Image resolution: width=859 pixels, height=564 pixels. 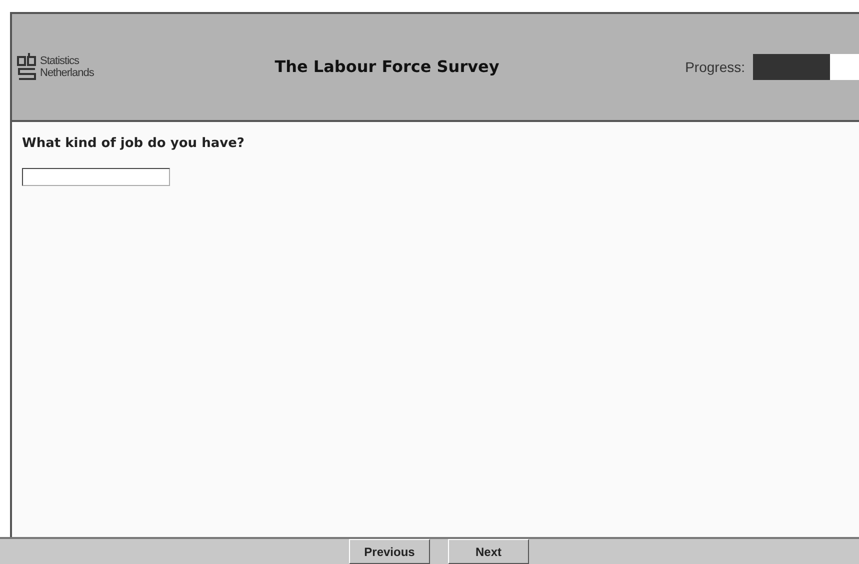 I want to click on next-button: Next, so click(x=488, y=551).